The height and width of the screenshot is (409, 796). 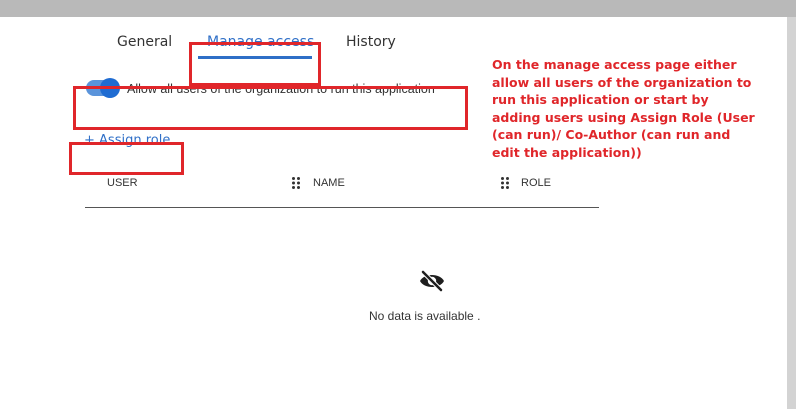 What do you see at coordinates (600, 100) in the screenshot?
I see `annotation-line: run this application or start by` at bounding box center [600, 100].